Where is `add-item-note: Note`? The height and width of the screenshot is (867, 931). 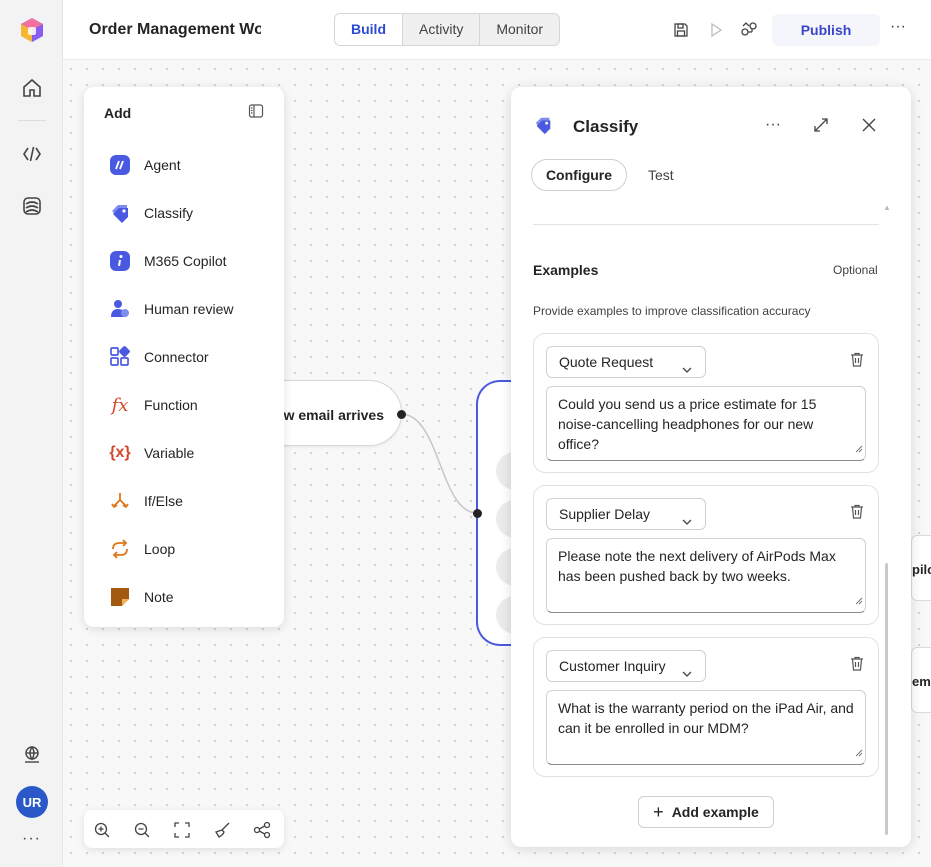
add-item-note: Note is located at coordinates (141, 597).